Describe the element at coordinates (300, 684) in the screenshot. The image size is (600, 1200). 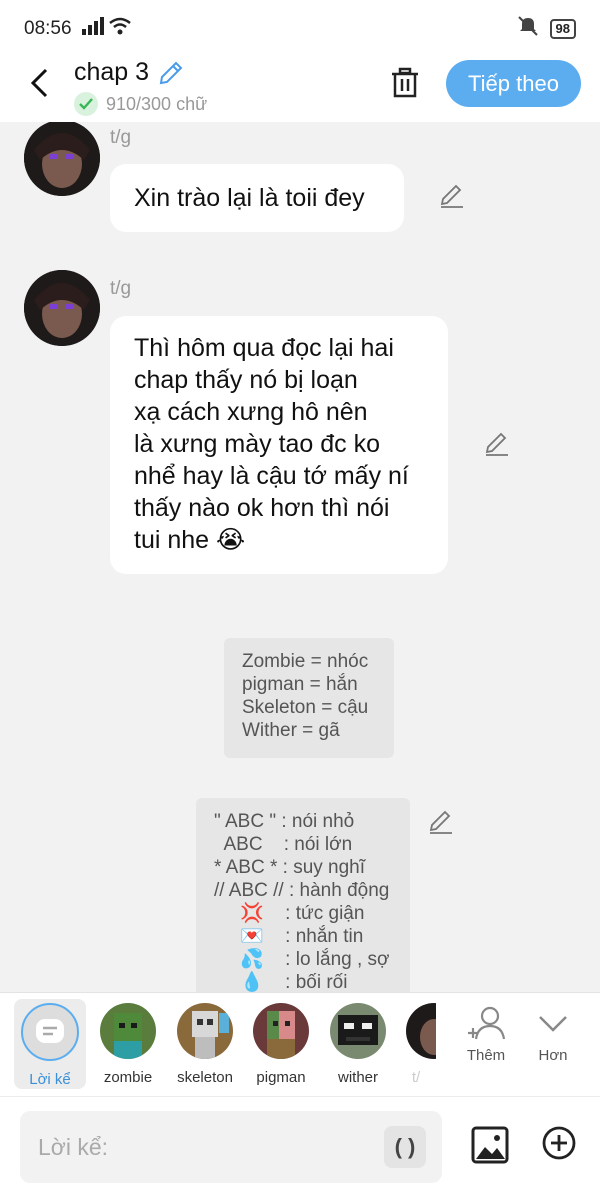
I see `note-line: pigman = hắn` at that location.